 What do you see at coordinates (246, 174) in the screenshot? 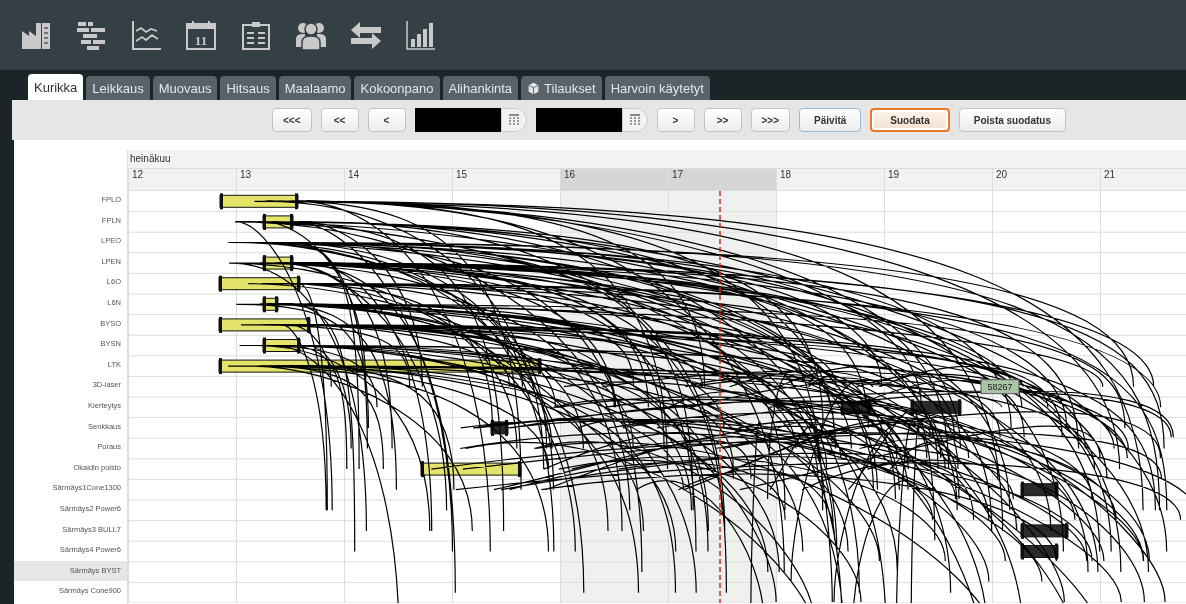
I see `day-label: 13` at bounding box center [246, 174].